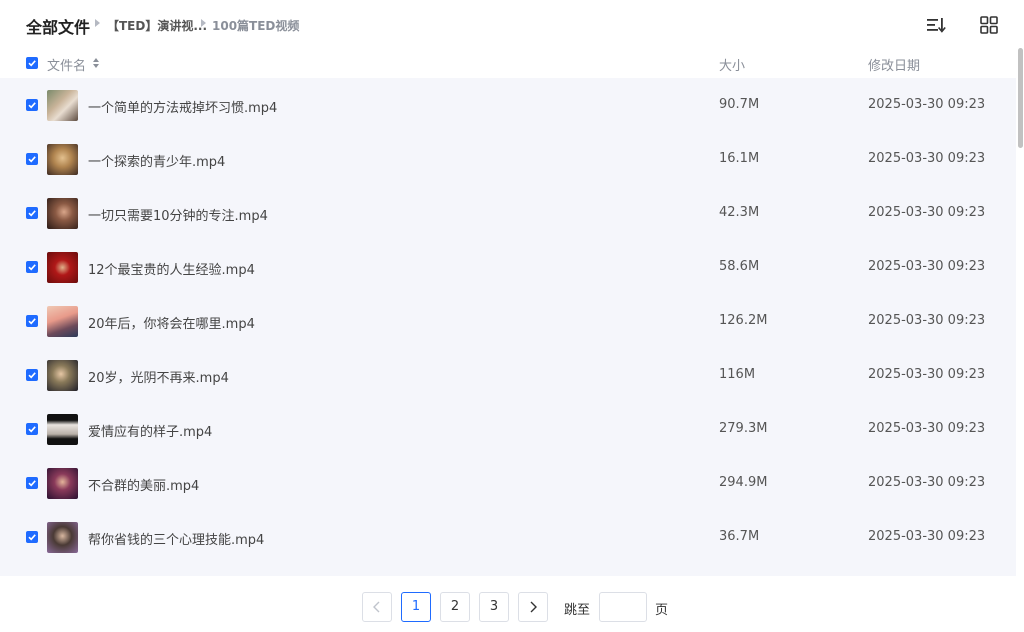  What do you see at coordinates (508, 537) in the screenshot?
I see `file-row: 帮你省钱的三个心理技能.mp4 36.7M 2025-03-30 09:23` at bounding box center [508, 537].